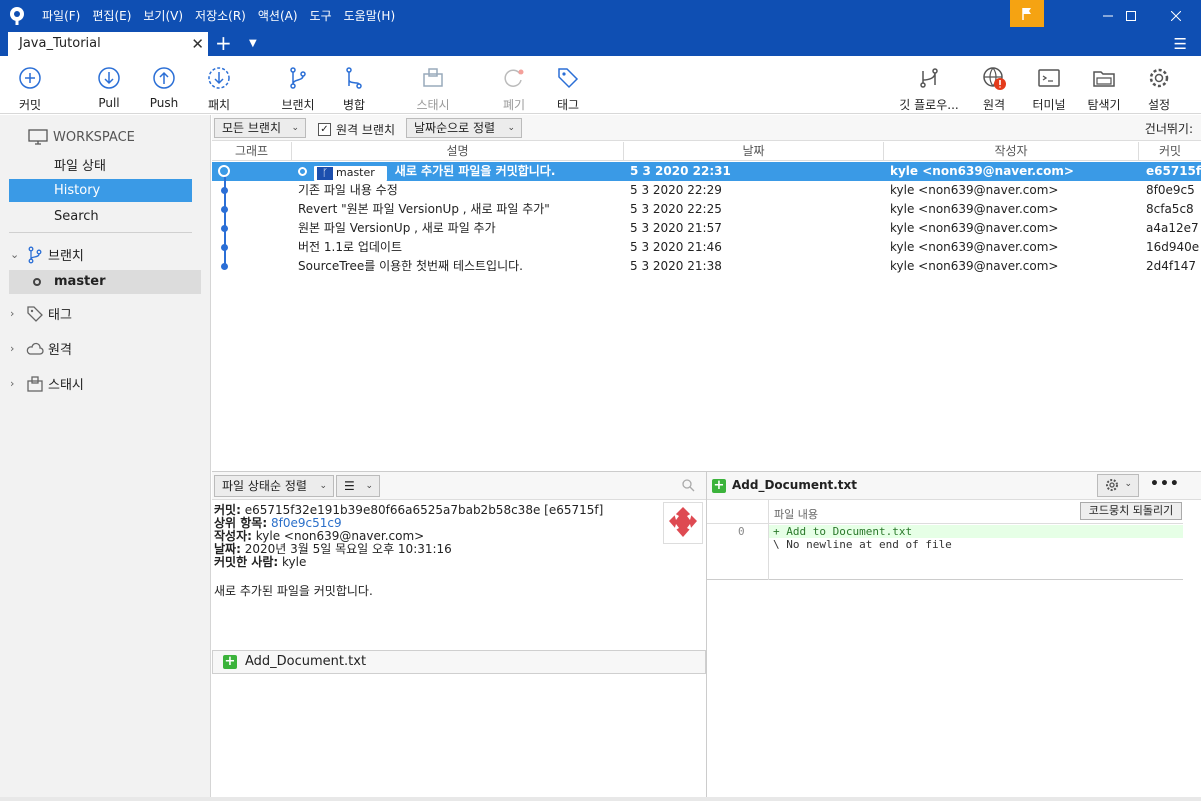 Image resolution: width=1201 pixels, height=801 pixels. I want to click on settings-button: 설정, so click(1159, 87).